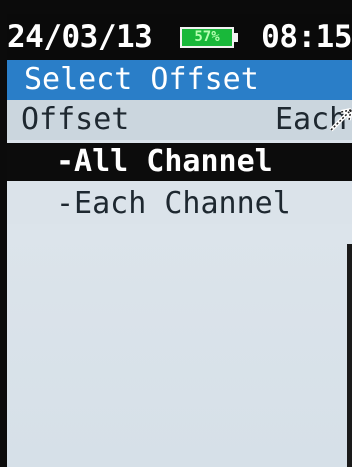 This screenshot has height=467, width=352. Describe the element at coordinates (141, 79) in the screenshot. I see `menu-title: Select Offset` at that location.